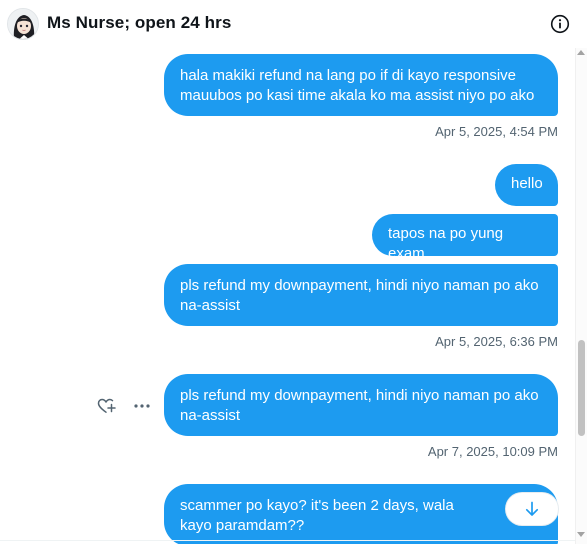 Image resolution: width=587 pixels, height=544 pixels. I want to click on react-button, so click(106, 406).